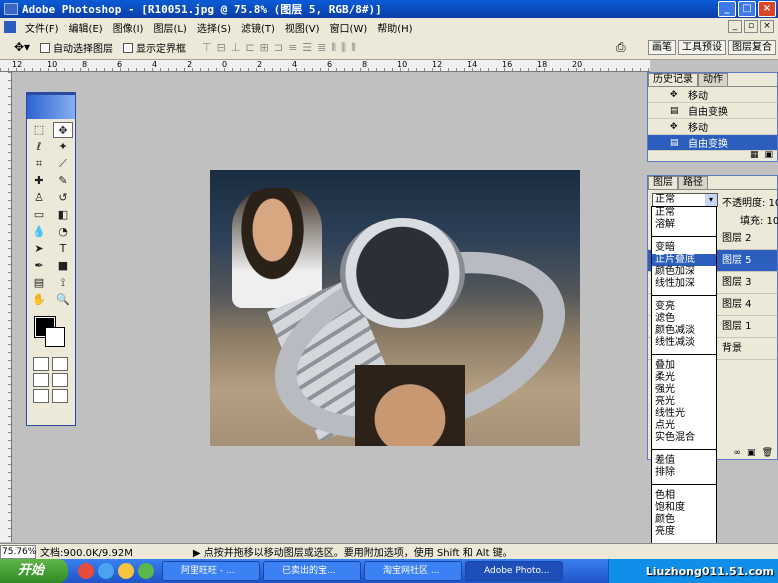 The width and height of the screenshot is (778, 583). I want to click on menu-window: 窗口(W), so click(349, 27).